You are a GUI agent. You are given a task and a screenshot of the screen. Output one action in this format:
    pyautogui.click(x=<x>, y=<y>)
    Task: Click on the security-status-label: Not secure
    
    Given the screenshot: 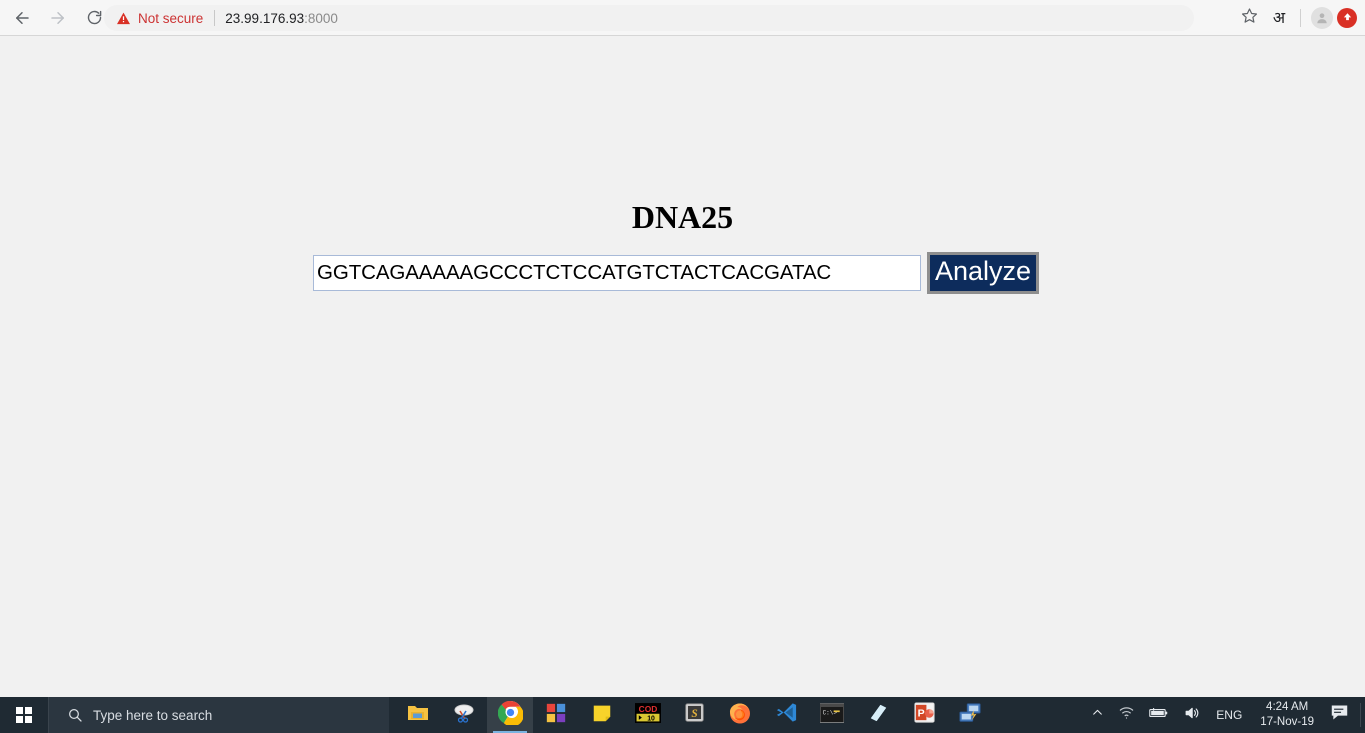 What is the action you would take?
    pyautogui.click(x=171, y=18)
    